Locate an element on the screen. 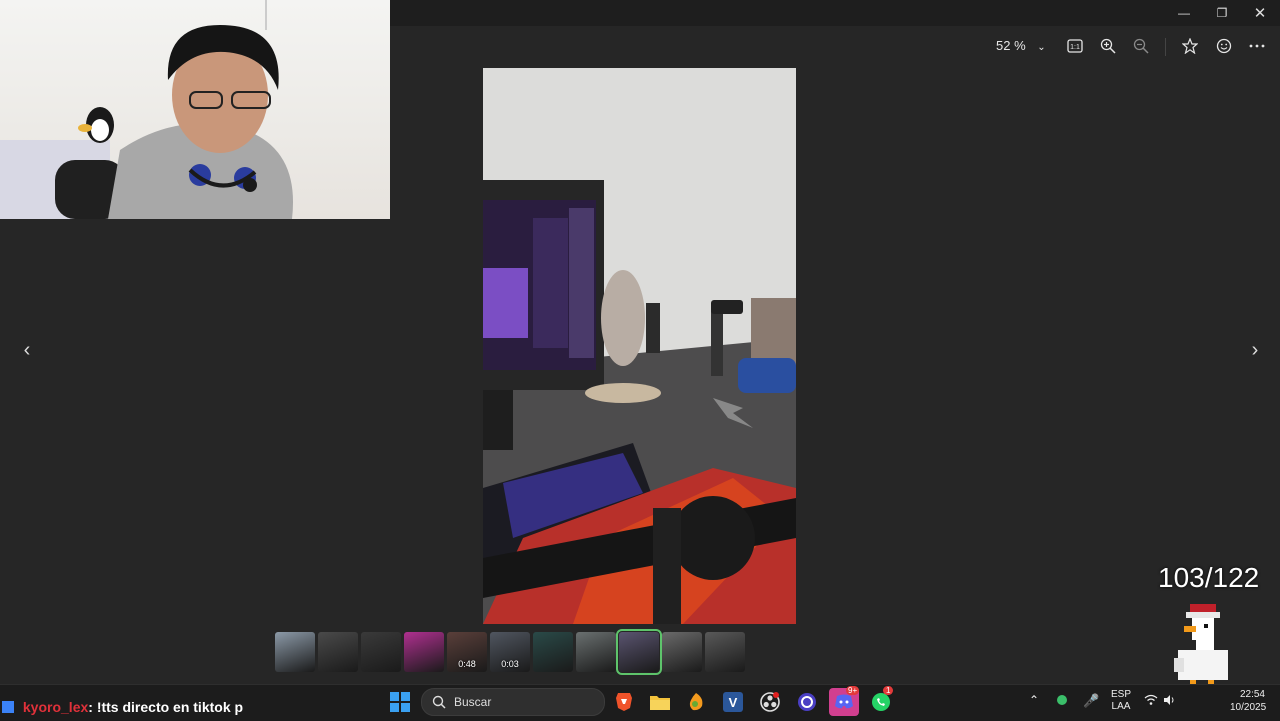 The height and width of the screenshot is (721, 1280). filmstrip-thumbnail: 0:48 is located at coordinates (467, 652).